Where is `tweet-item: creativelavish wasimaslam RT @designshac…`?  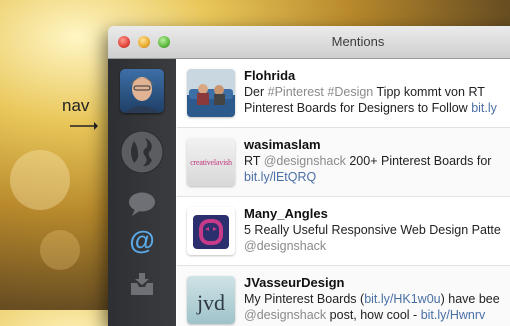
tweet-item: creativelavish wasimaslam RT @designshac… is located at coordinates (343, 162).